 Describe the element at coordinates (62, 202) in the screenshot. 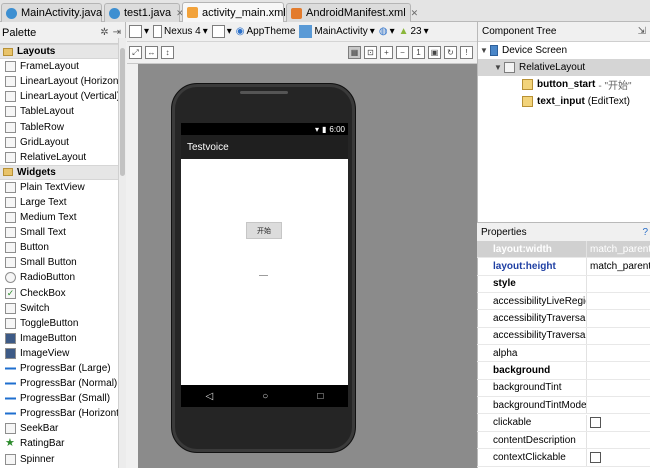

I see `palette-item-large-text: Large Text` at that location.